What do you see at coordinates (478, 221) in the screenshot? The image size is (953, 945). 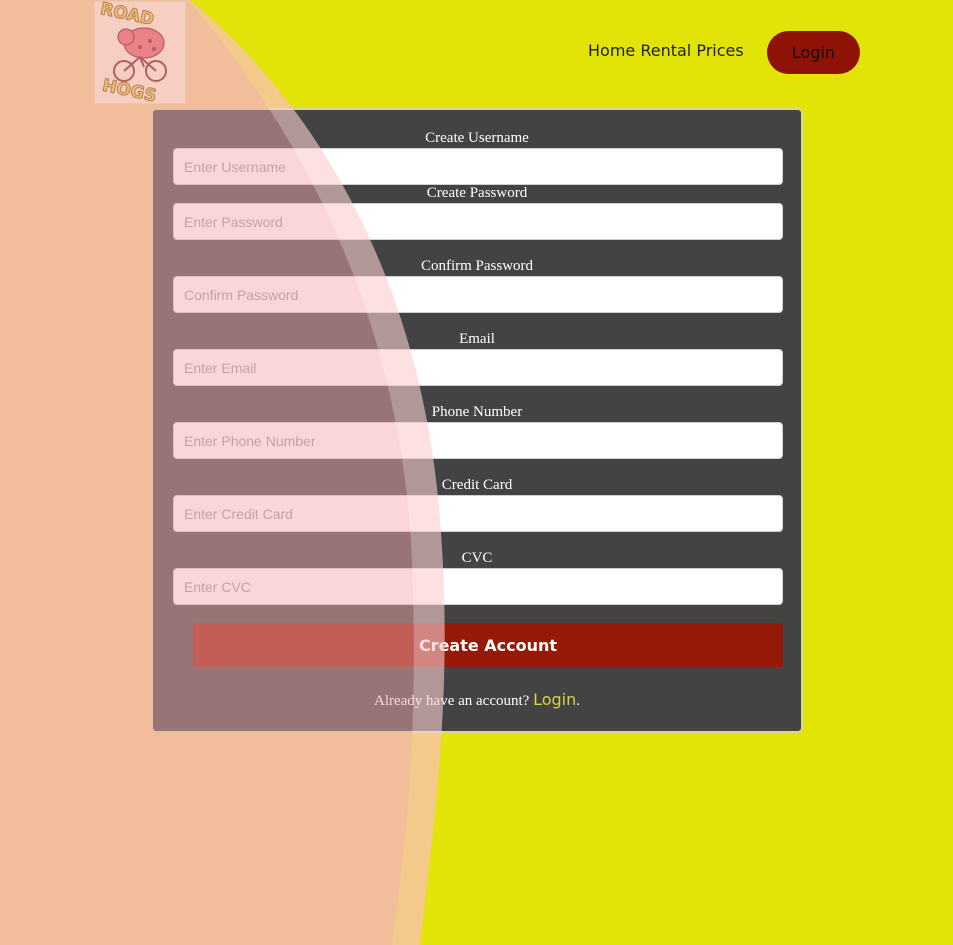 I see `password-input` at bounding box center [478, 221].